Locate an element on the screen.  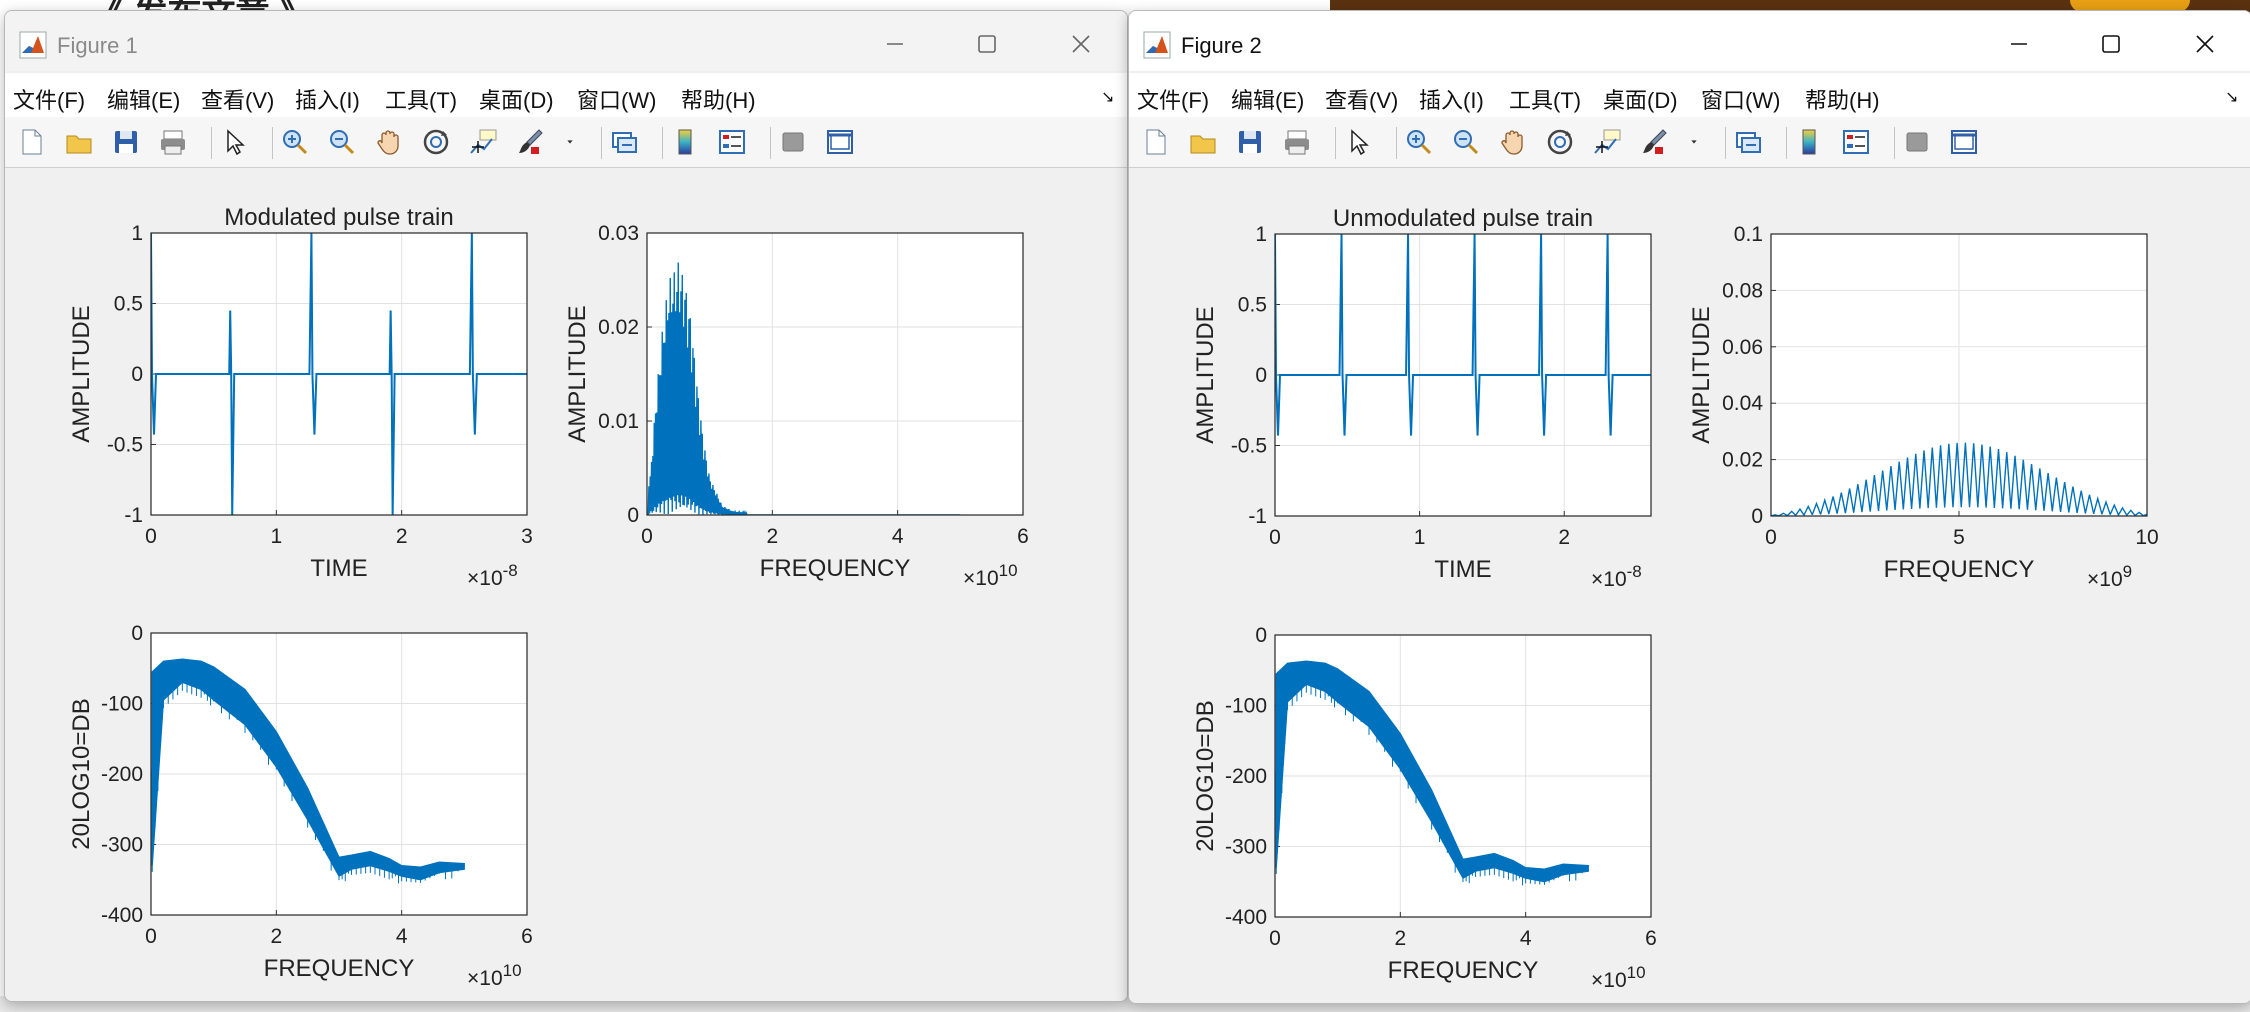
exponent-power: 10 is located at coordinates (512, 970).